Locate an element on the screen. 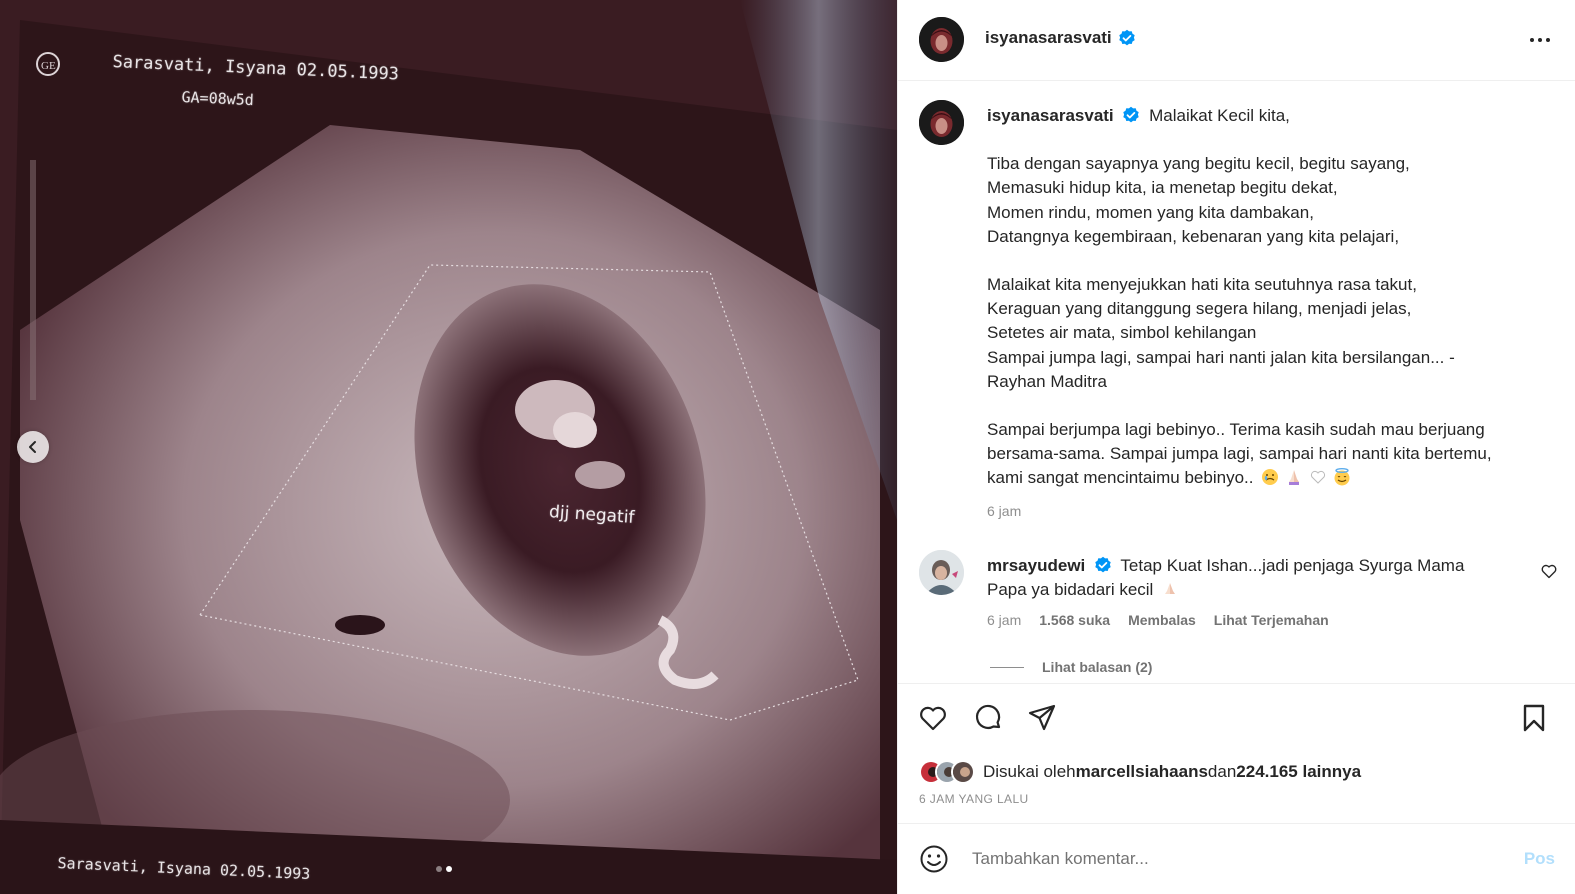 This screenshot has height=894, width=1575. svg-text: GE is located at coordinates (48, 66).